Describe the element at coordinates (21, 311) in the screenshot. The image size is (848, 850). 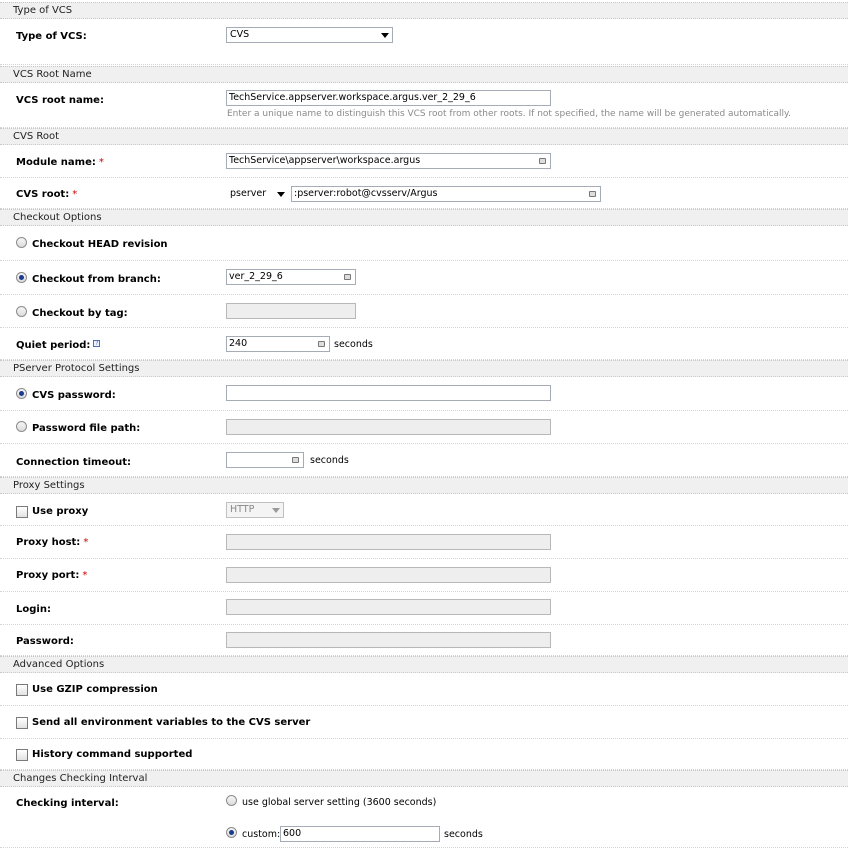
I see `checkout-tag-radio` at that location.